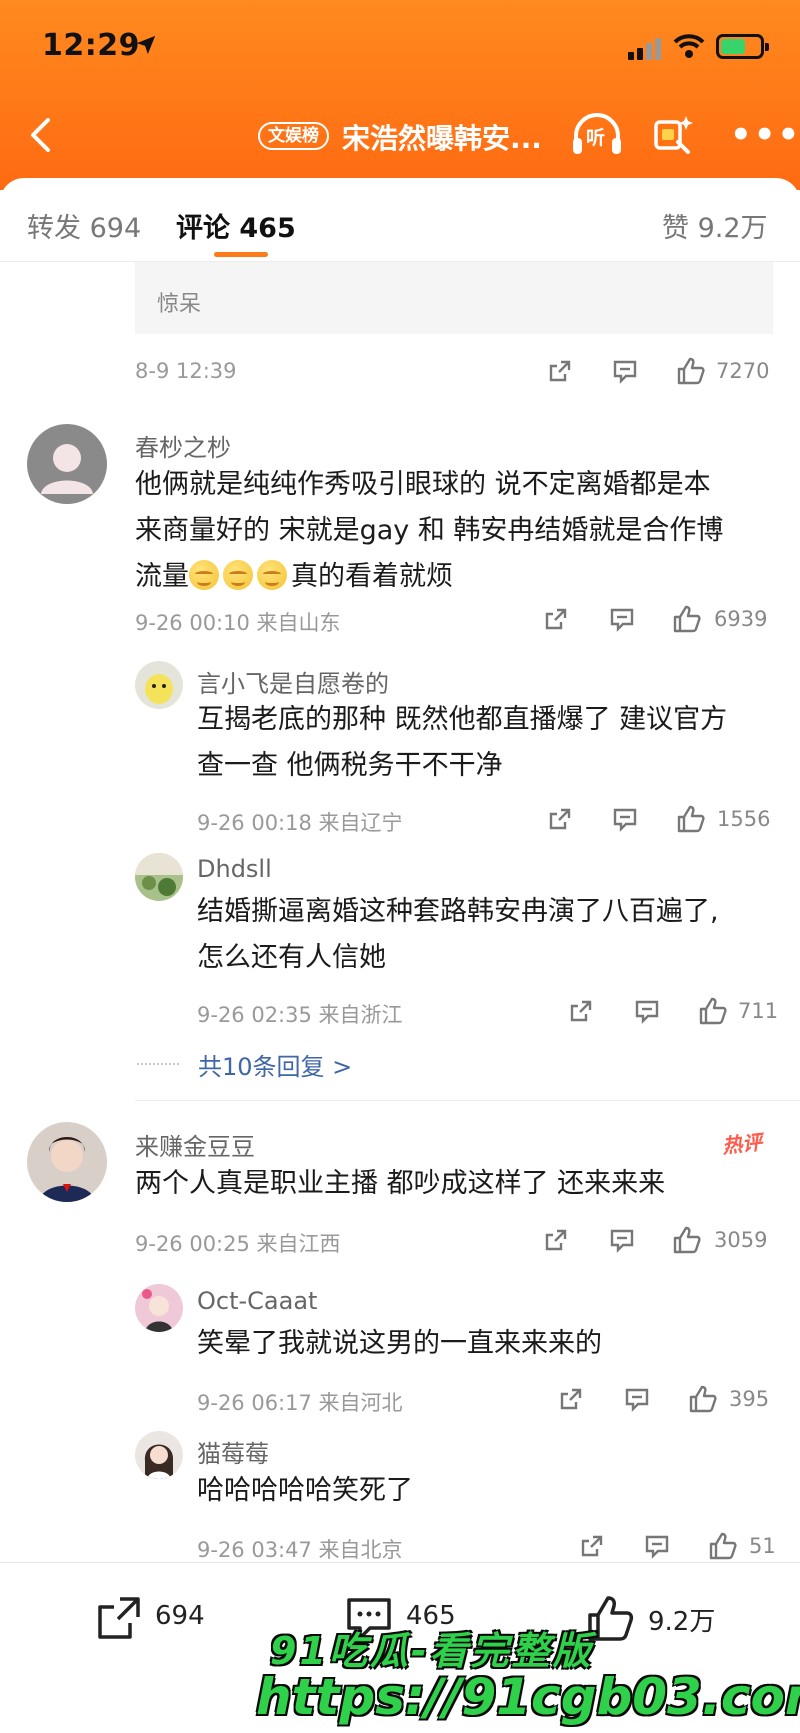 This screenshot has height=1733, width=800. Describe the element at coordinates (293, 136) in the screenshot. I see `ranking-tag: 文娱榜` at that location.